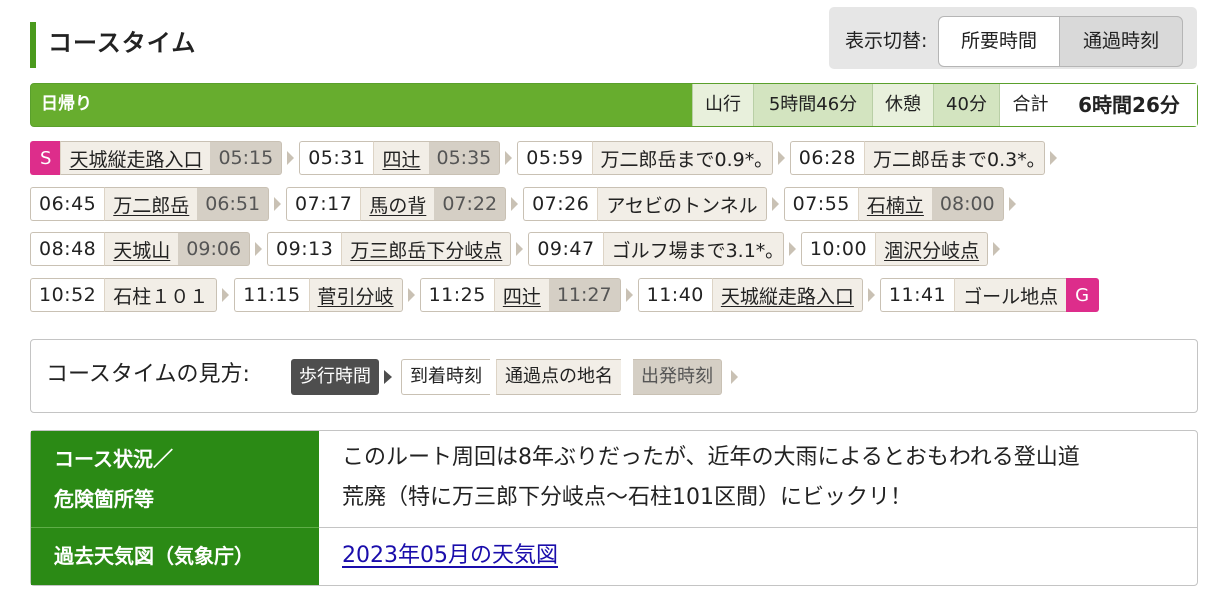 The height and width of the screenshot is (607, 1225). What do you see at coordinates (554, 158) in the screenshot?
I see `arrive-time: 05:59` at bounding box center [554, 158].